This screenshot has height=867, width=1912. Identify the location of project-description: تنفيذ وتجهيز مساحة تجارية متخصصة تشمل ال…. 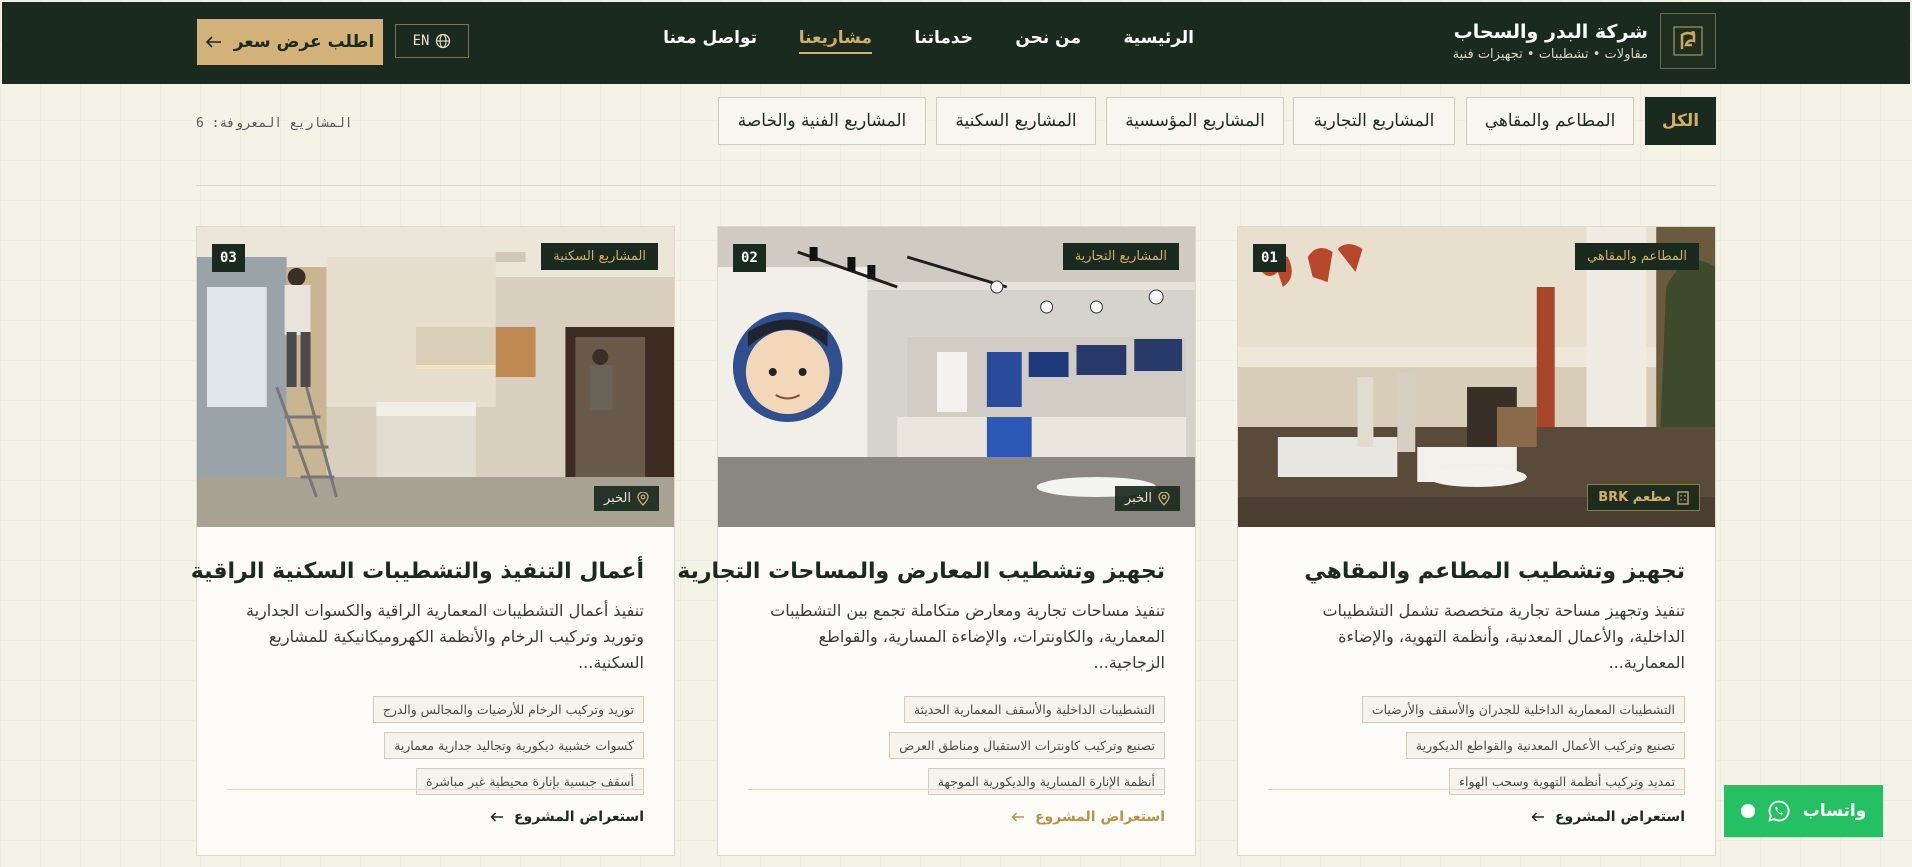
(1503, 636).